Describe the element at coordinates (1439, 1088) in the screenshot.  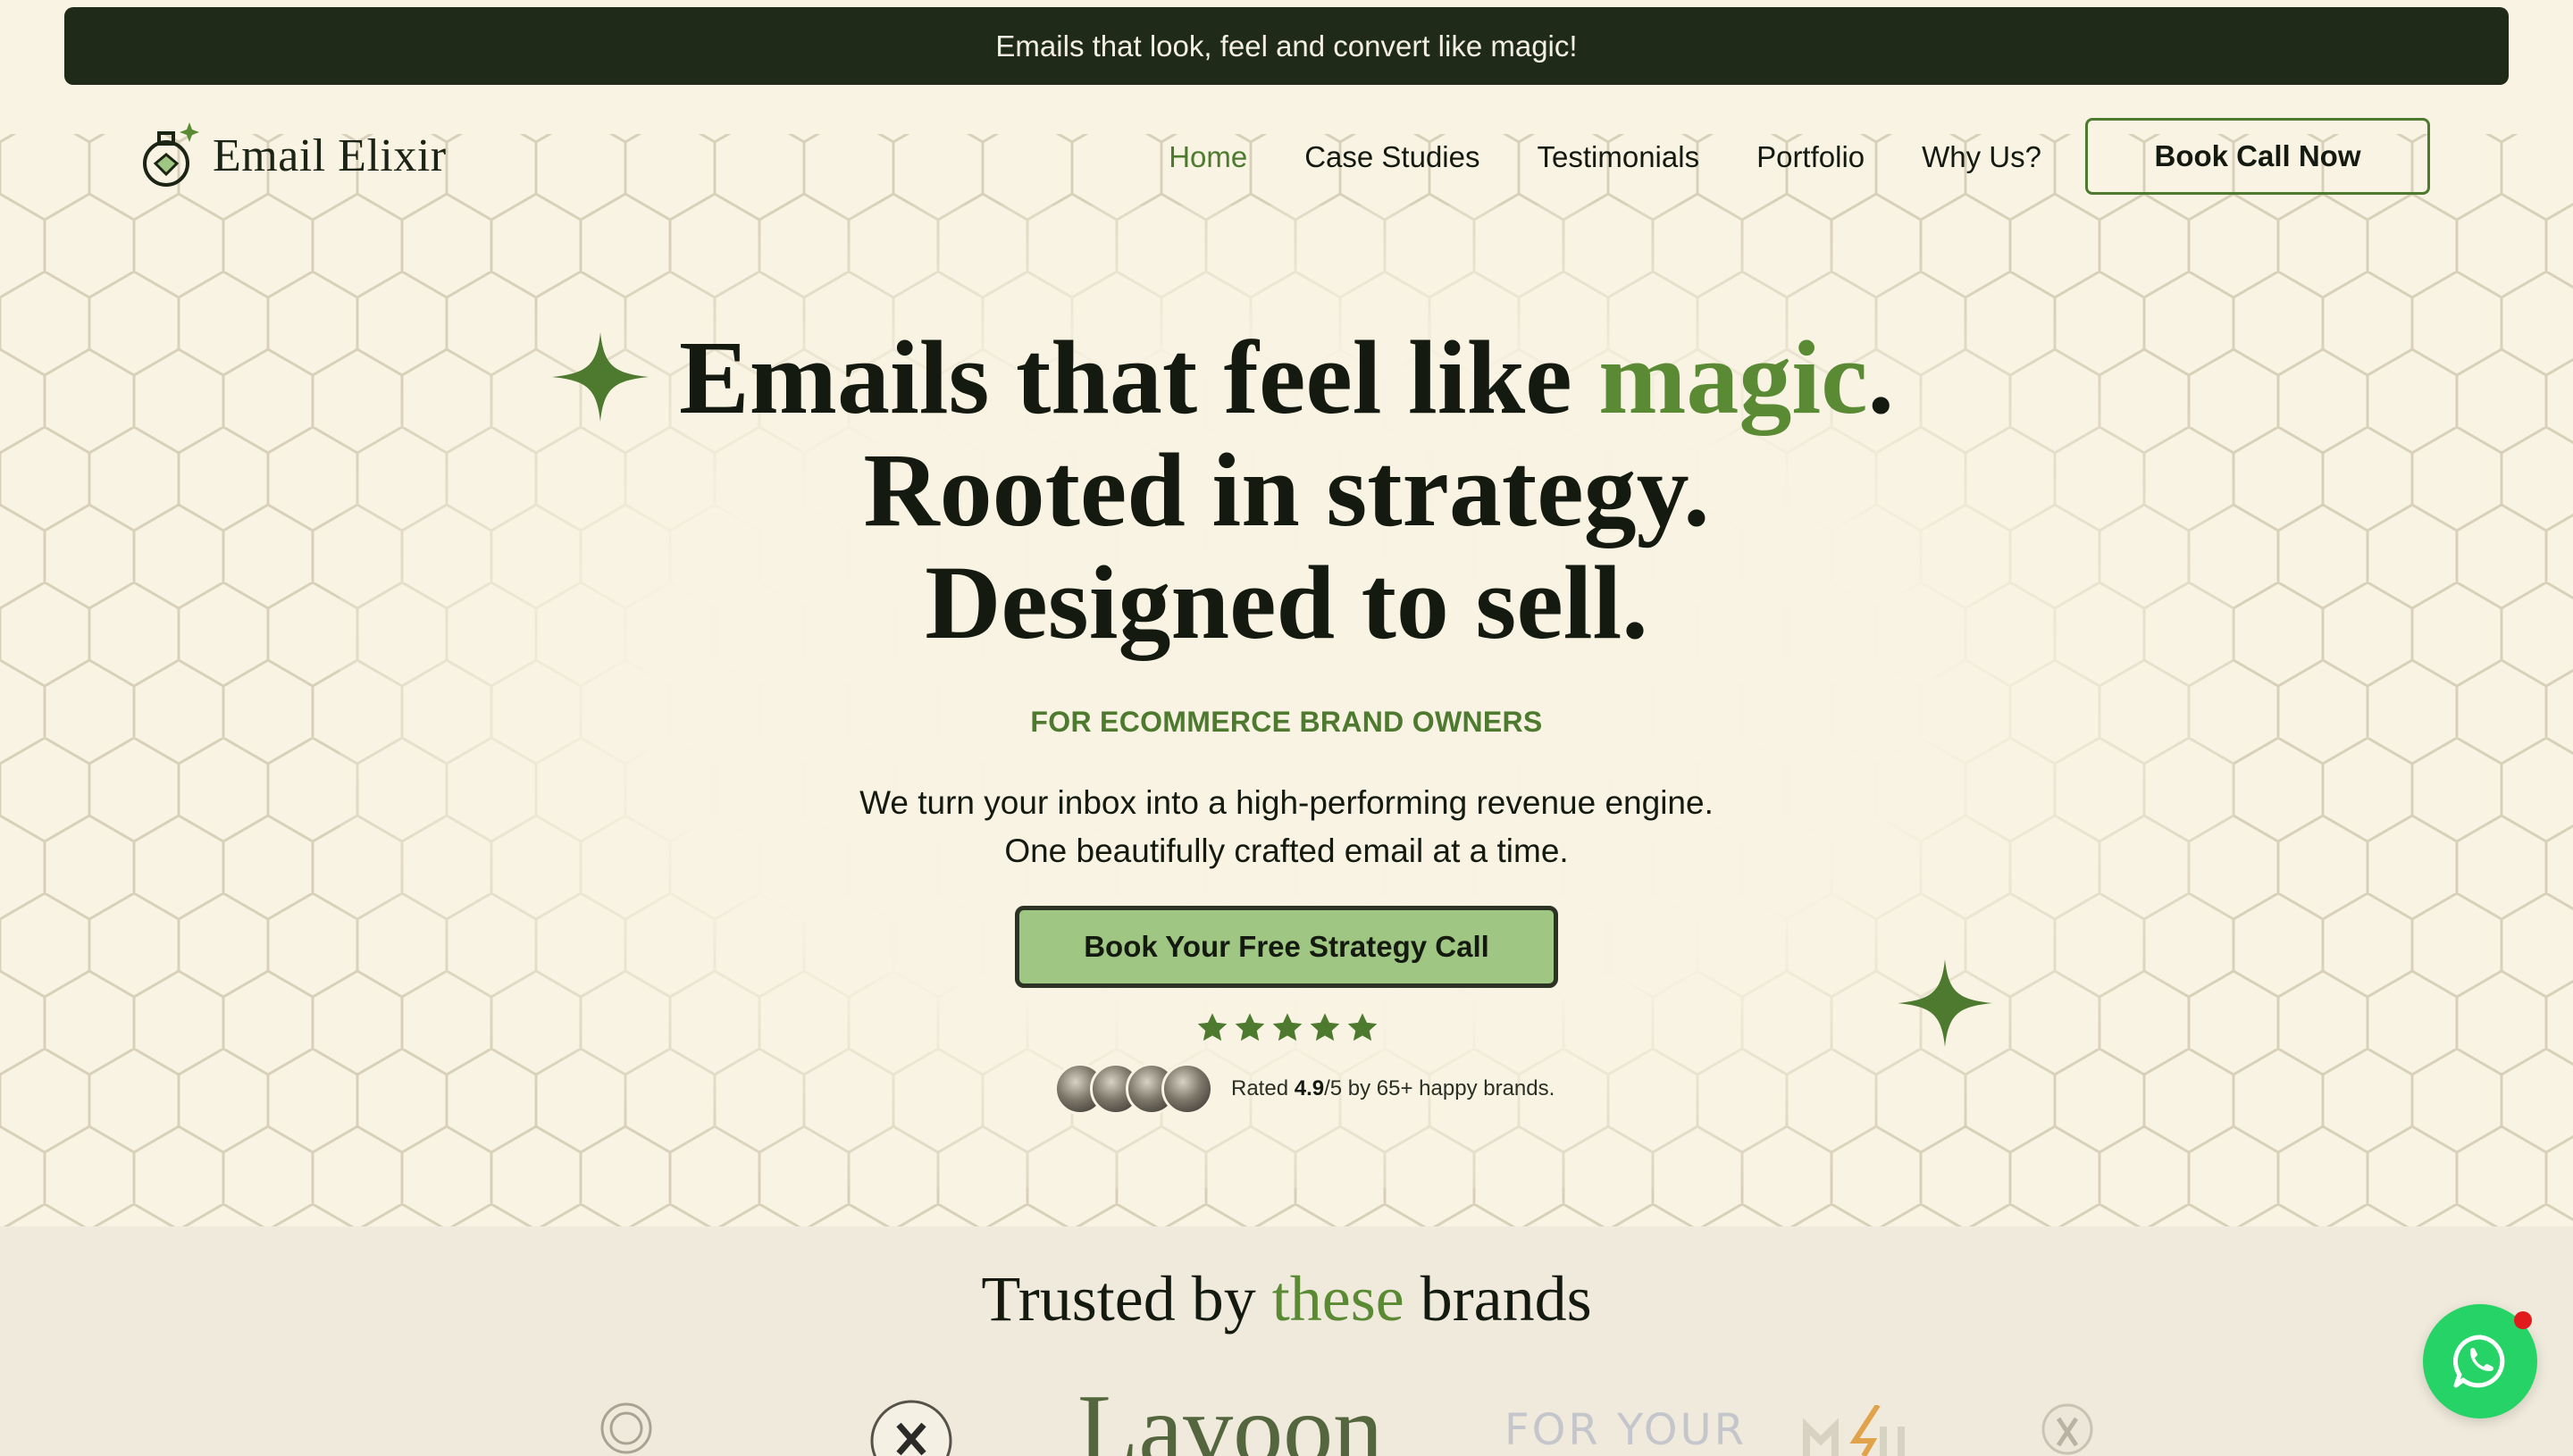
I see `rating-suffix: /5 by 65+ happy brands.` at that location.